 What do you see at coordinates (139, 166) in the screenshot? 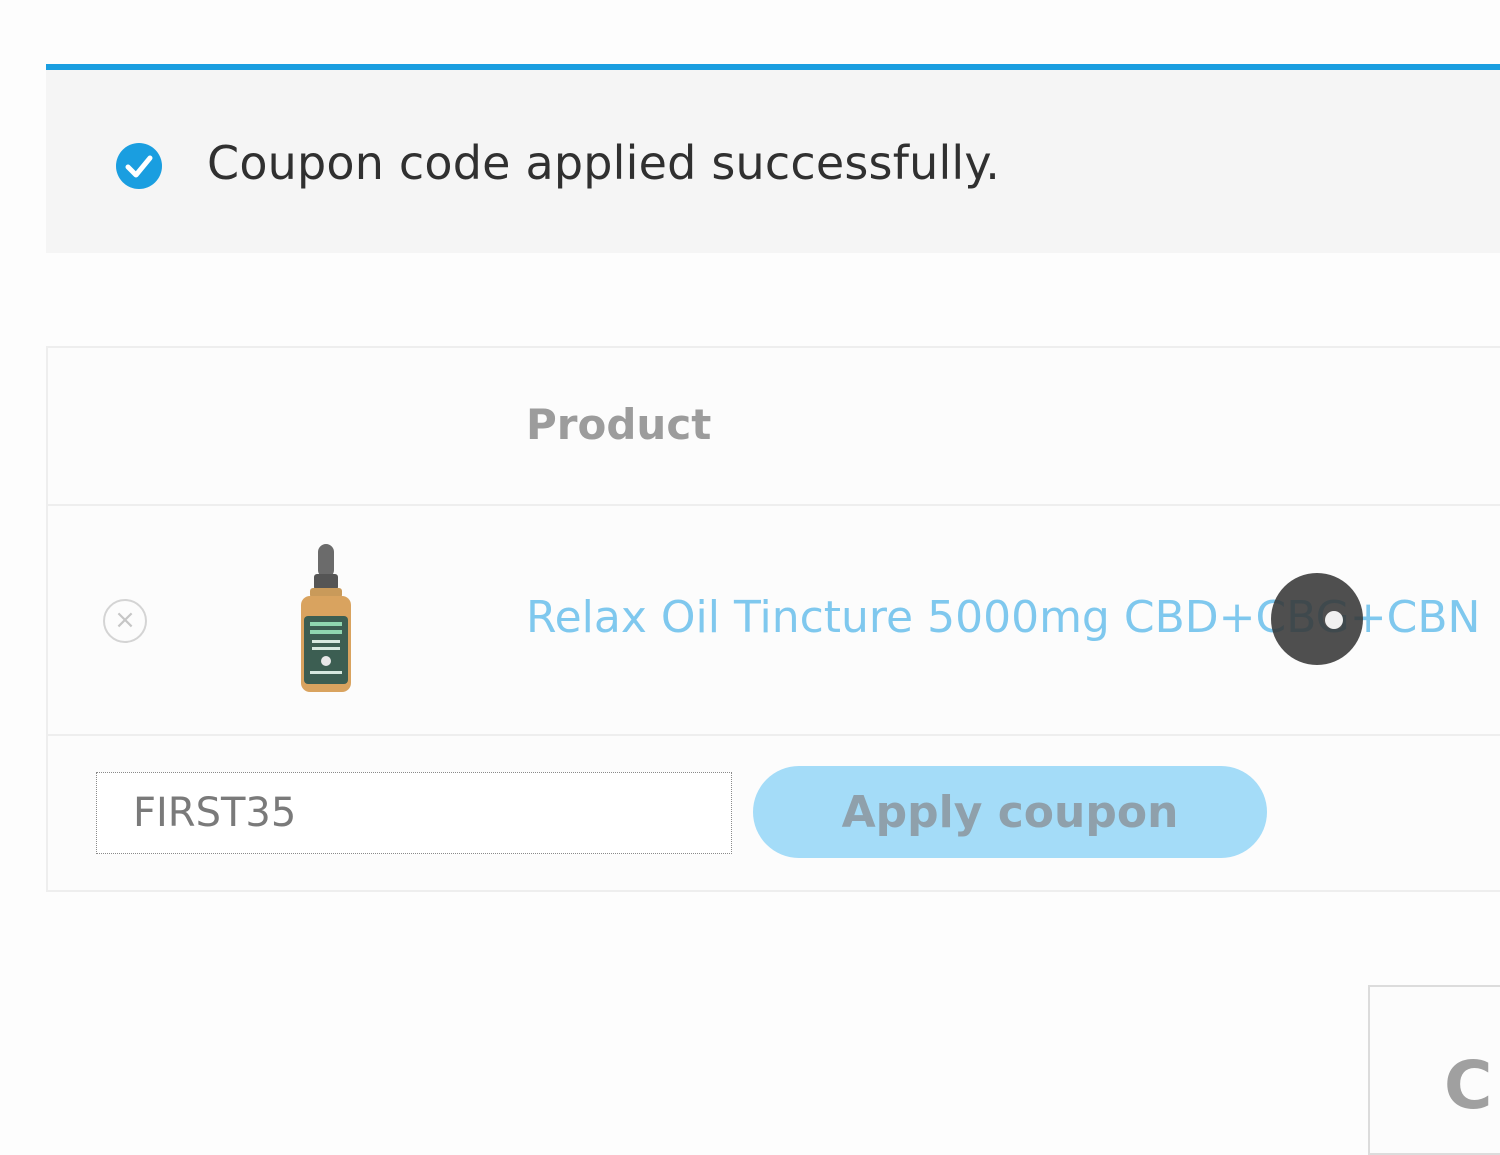
I see `check-circle-icon` at bounding box center [139, 166].